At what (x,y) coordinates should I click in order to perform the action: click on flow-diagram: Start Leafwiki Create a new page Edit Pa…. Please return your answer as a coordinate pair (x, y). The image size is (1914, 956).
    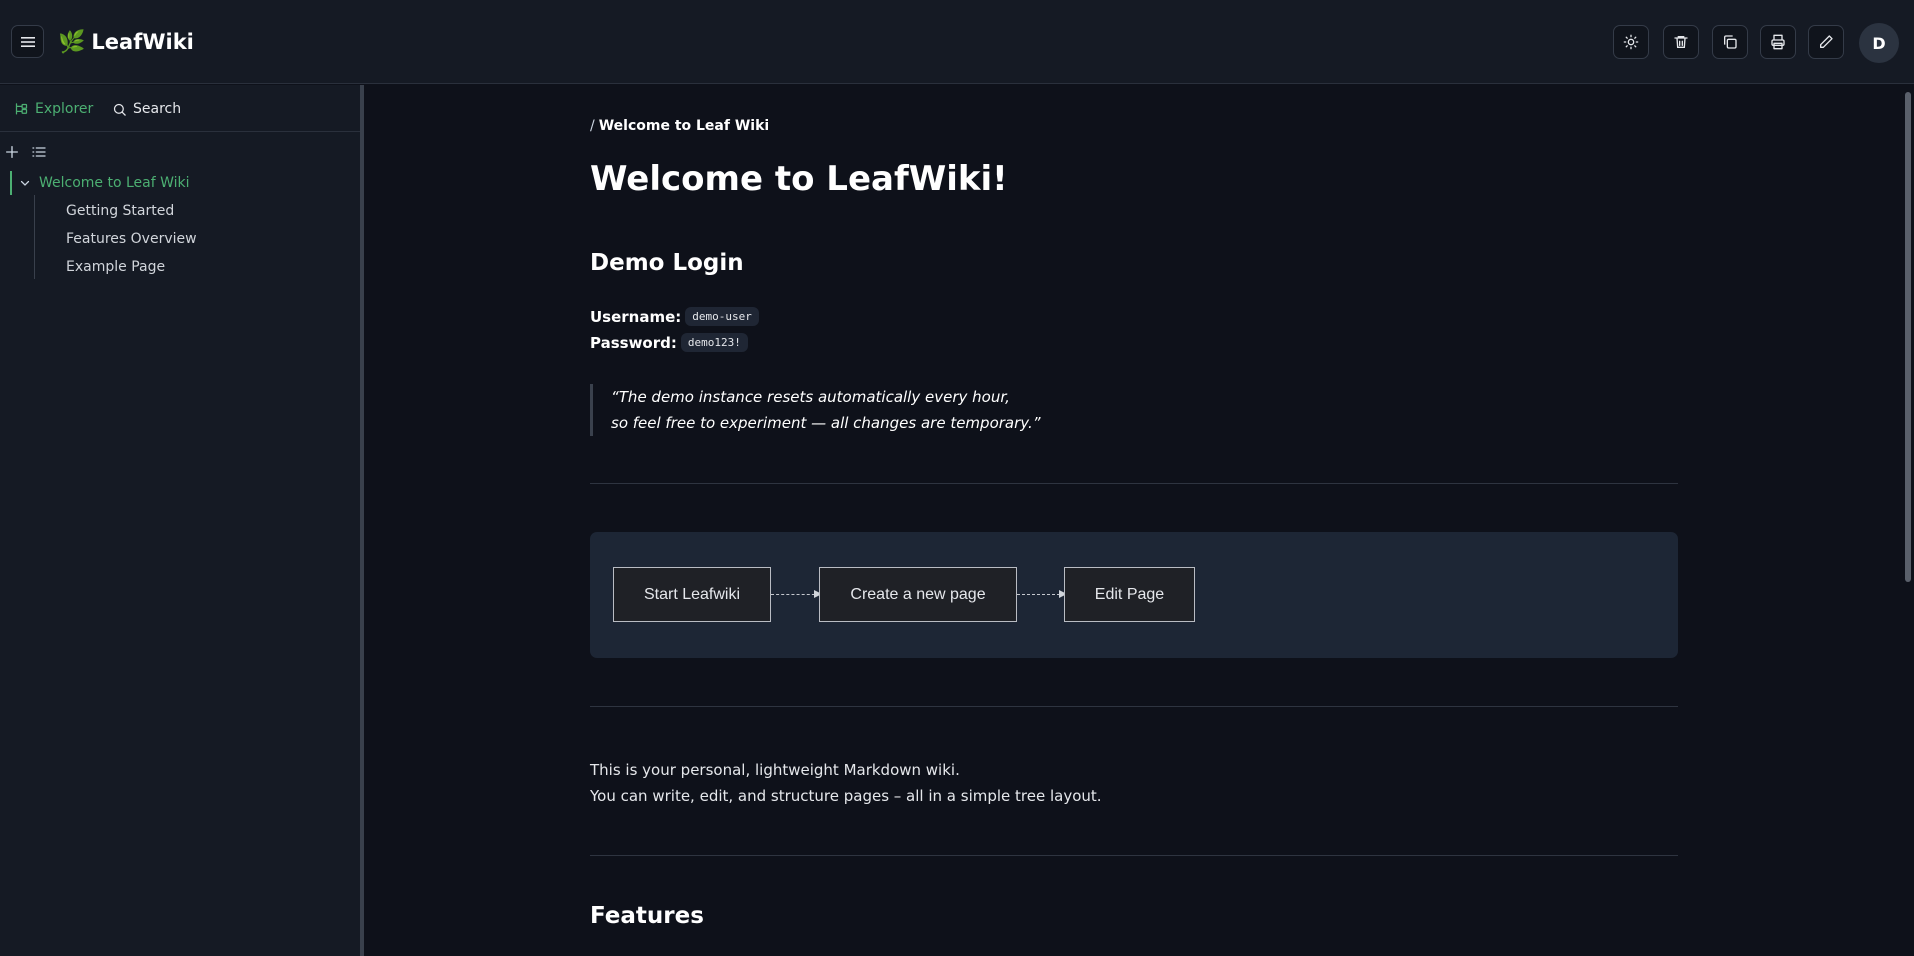
    Looking at the image, I should click on (1134, 595).